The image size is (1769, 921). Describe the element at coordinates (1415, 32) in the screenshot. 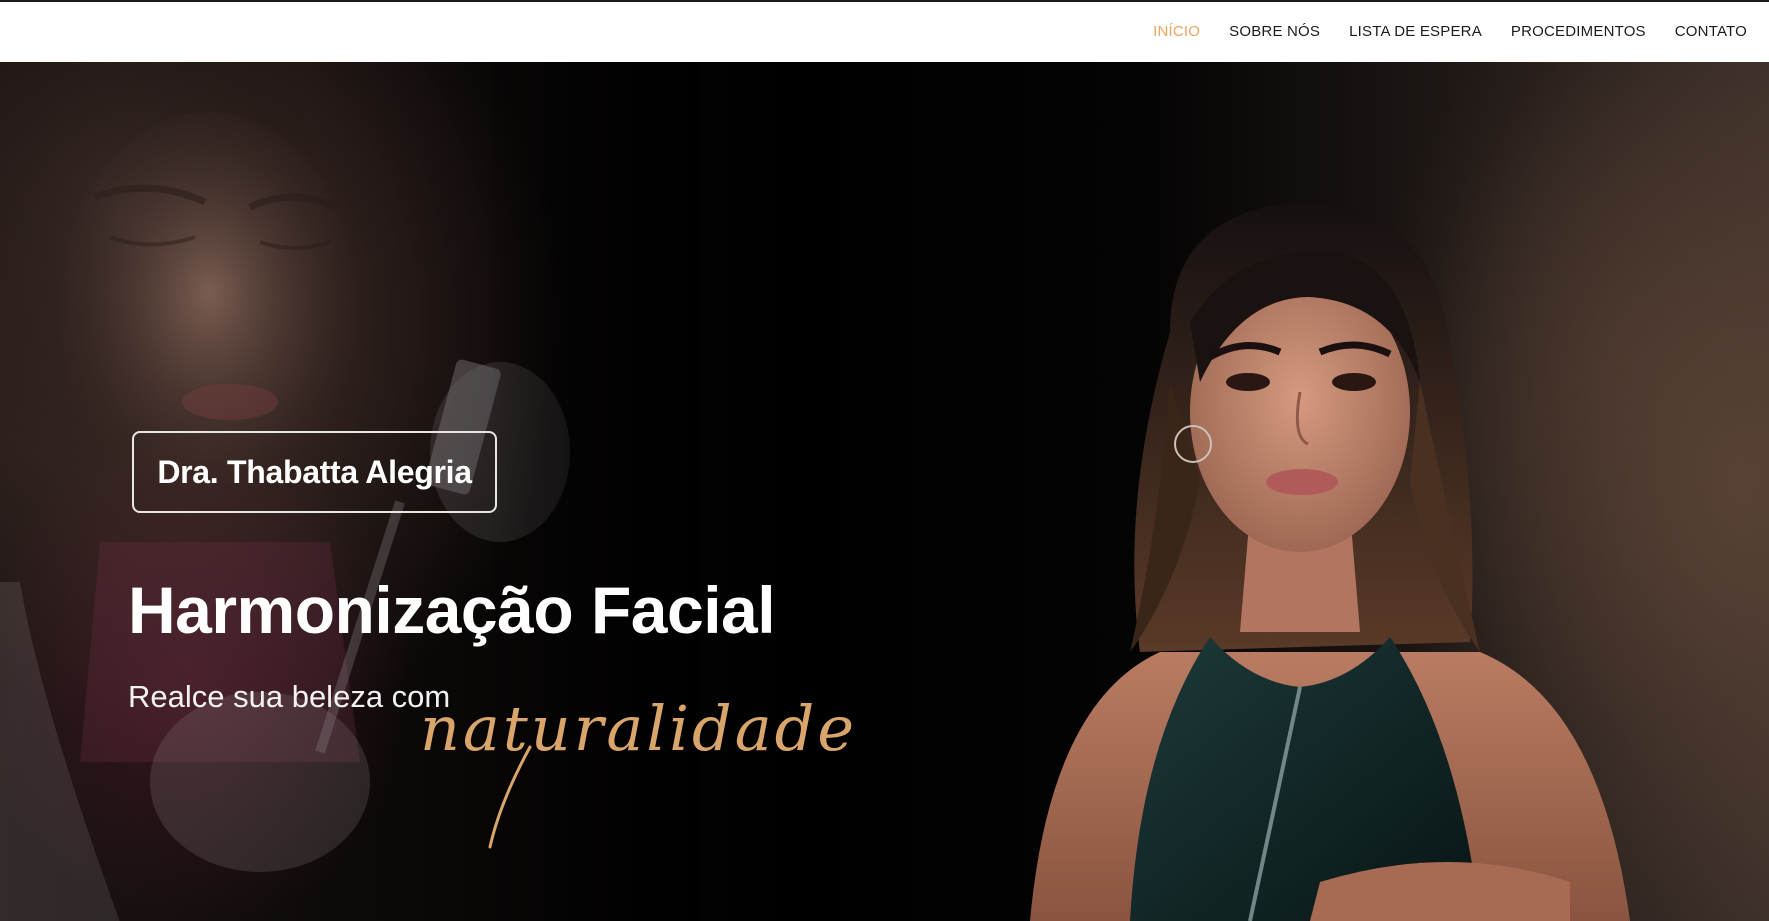

I see `nav-item-lista-de-espera: LISTA DE ESPERA` at that location.